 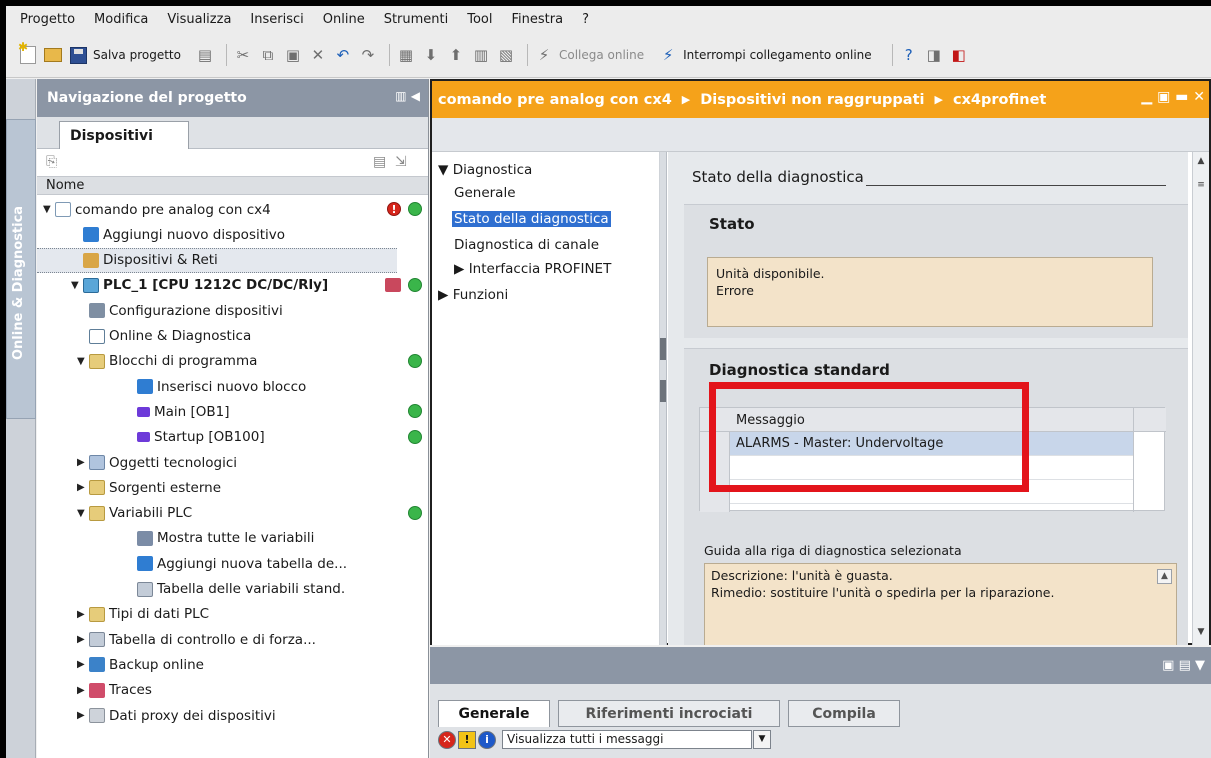 What do you see at coordinates (538, 19) in the screenshot?
I see `menu-finestra: Finestra` at bounding box center [538, 19].